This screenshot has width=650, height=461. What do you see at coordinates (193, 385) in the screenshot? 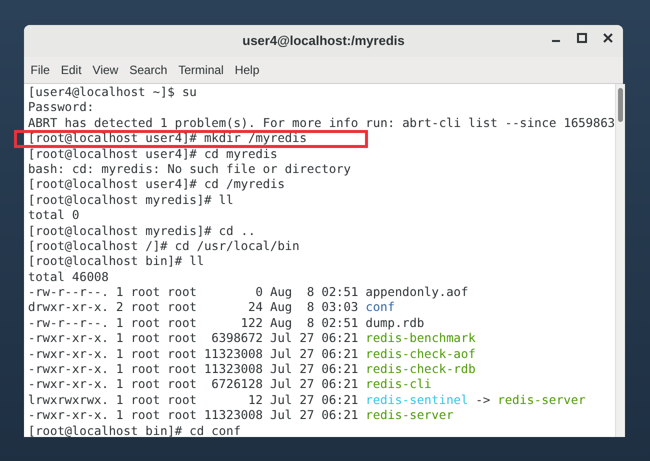
I see `terminal-text: -rwxr-xr-x. 1 root root 6726128 Jul 27 06:21` at bounding box center [193, 385].